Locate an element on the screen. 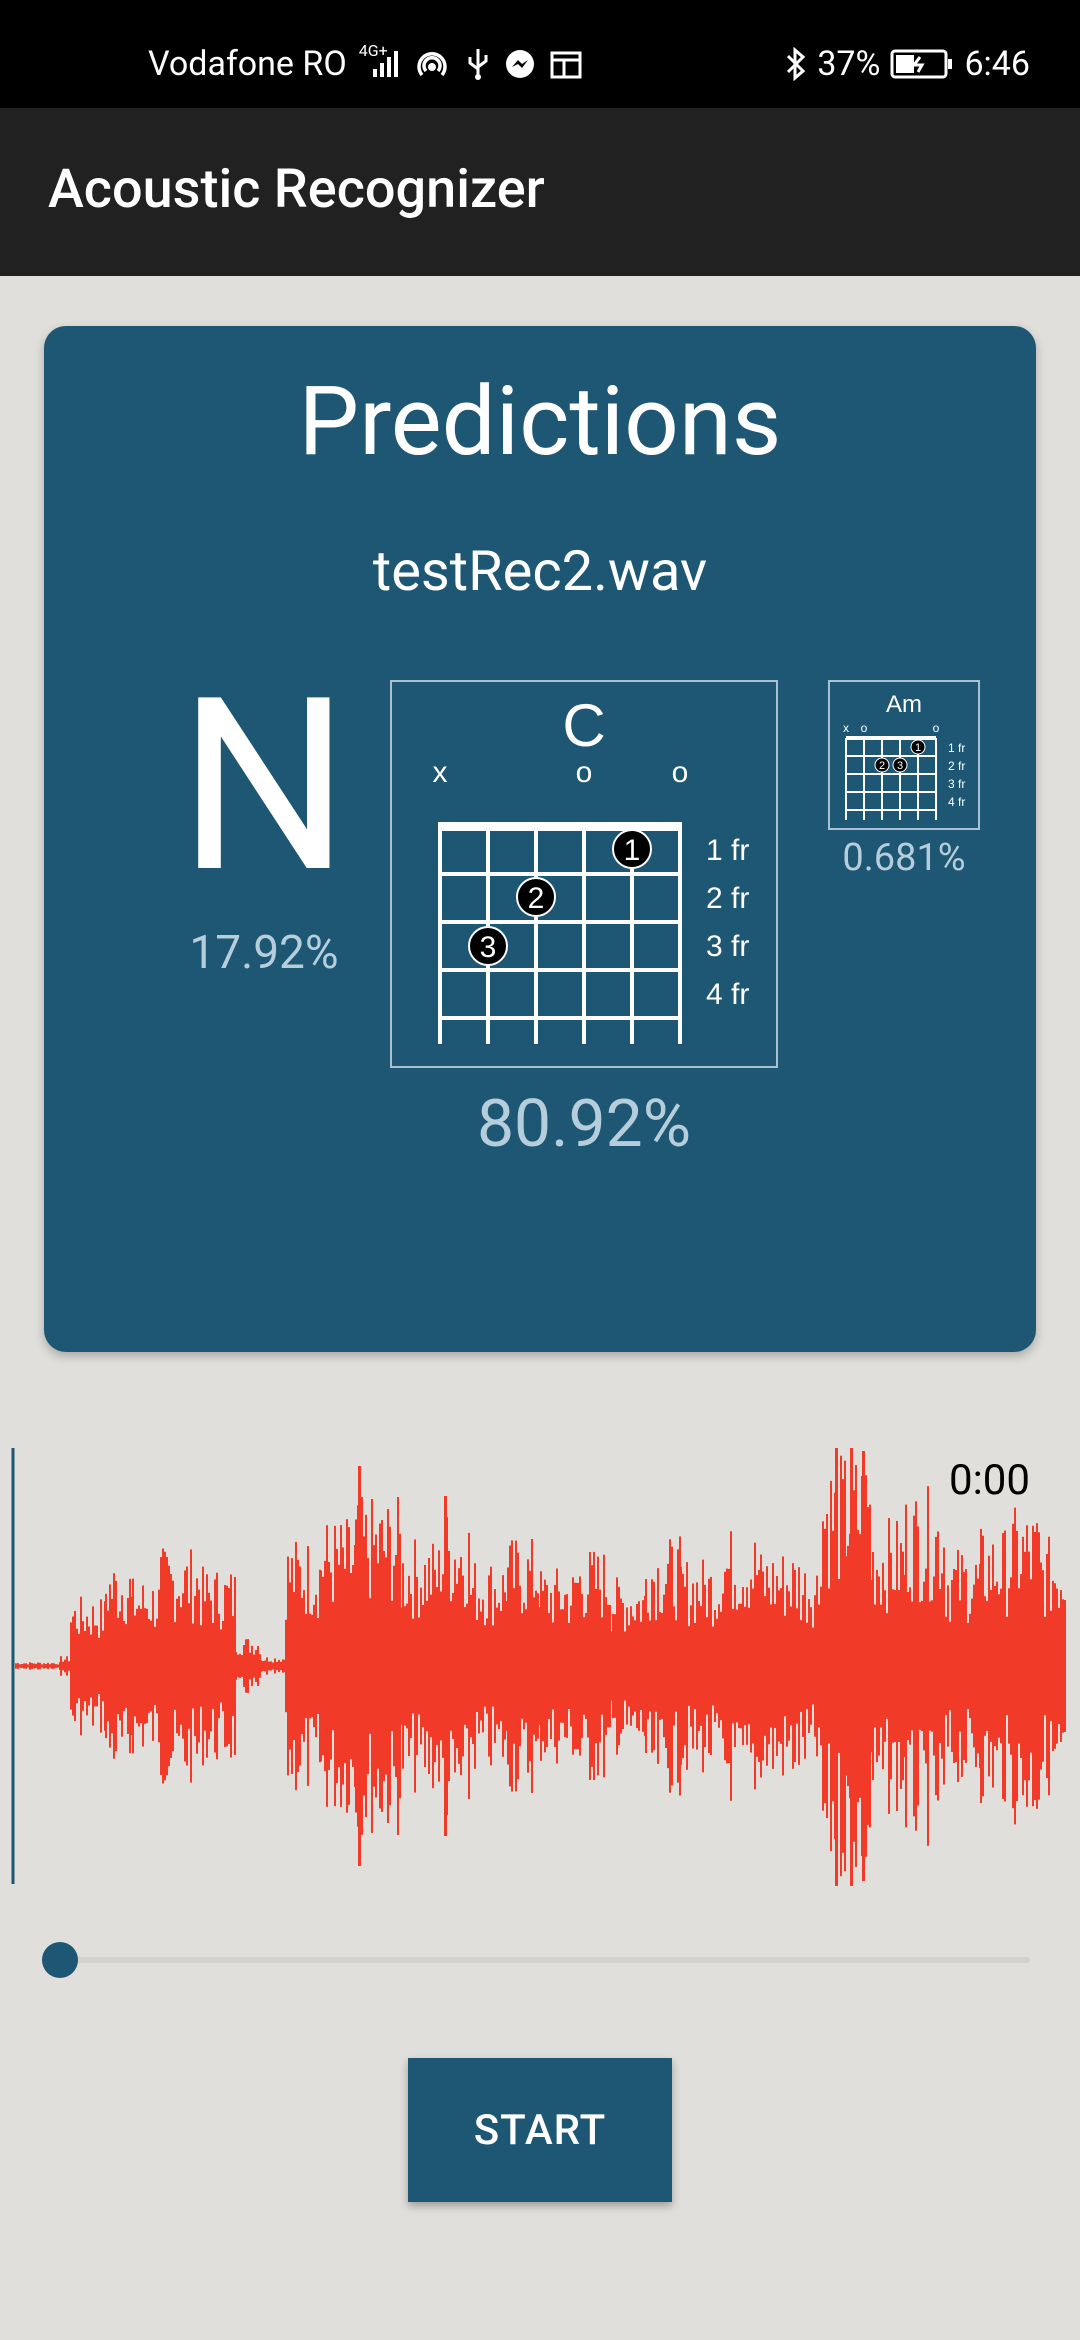  seek-bar is located at coordinates (535, 1960).